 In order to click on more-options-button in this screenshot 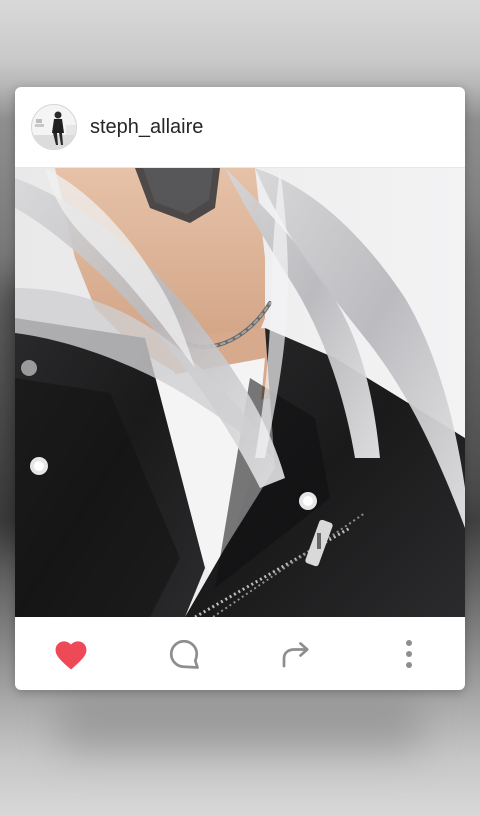, I will do `click(409, 654)`.